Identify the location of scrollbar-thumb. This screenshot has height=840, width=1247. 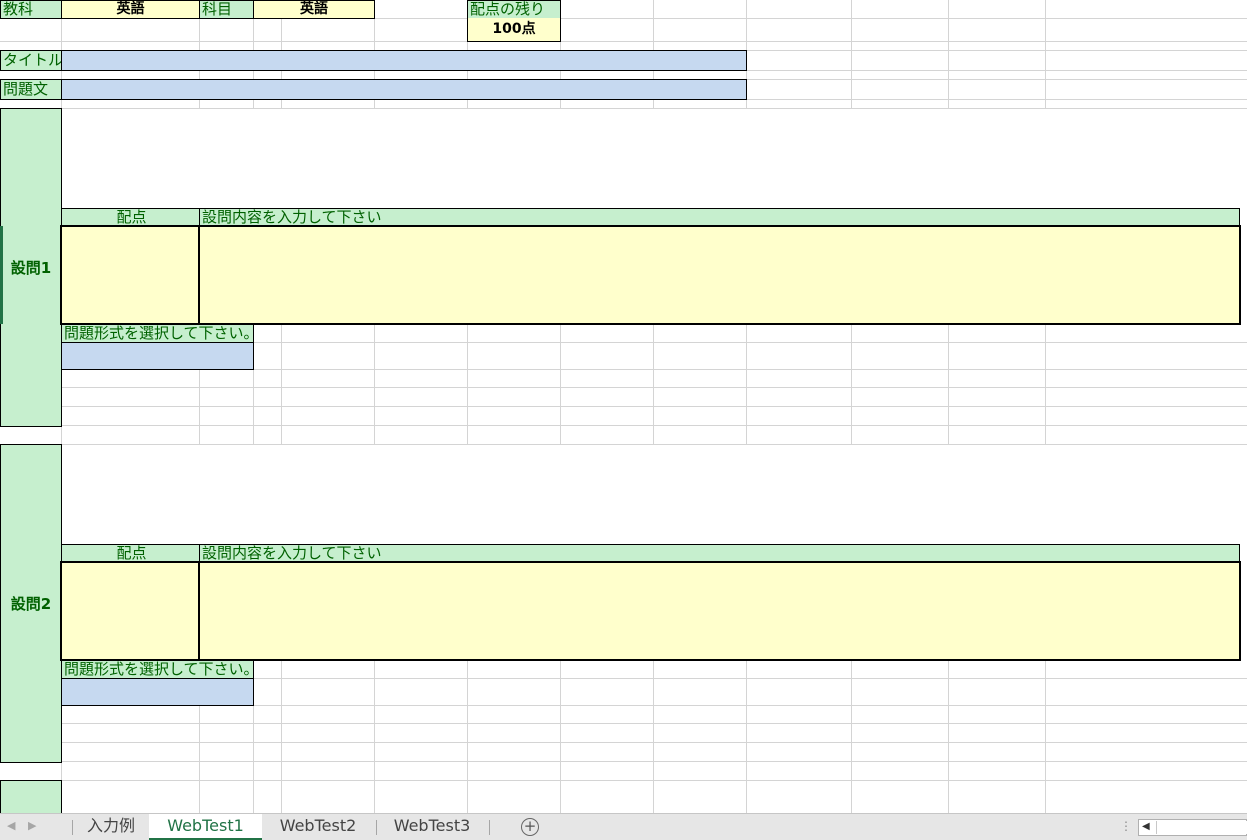
(1201, 827).